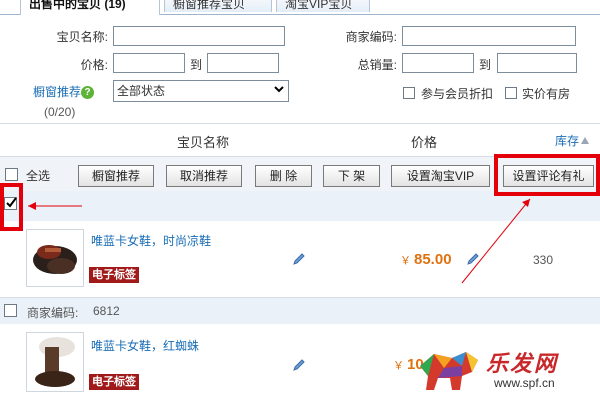  I want to click on bull-logo-icon, so click(449, 371).